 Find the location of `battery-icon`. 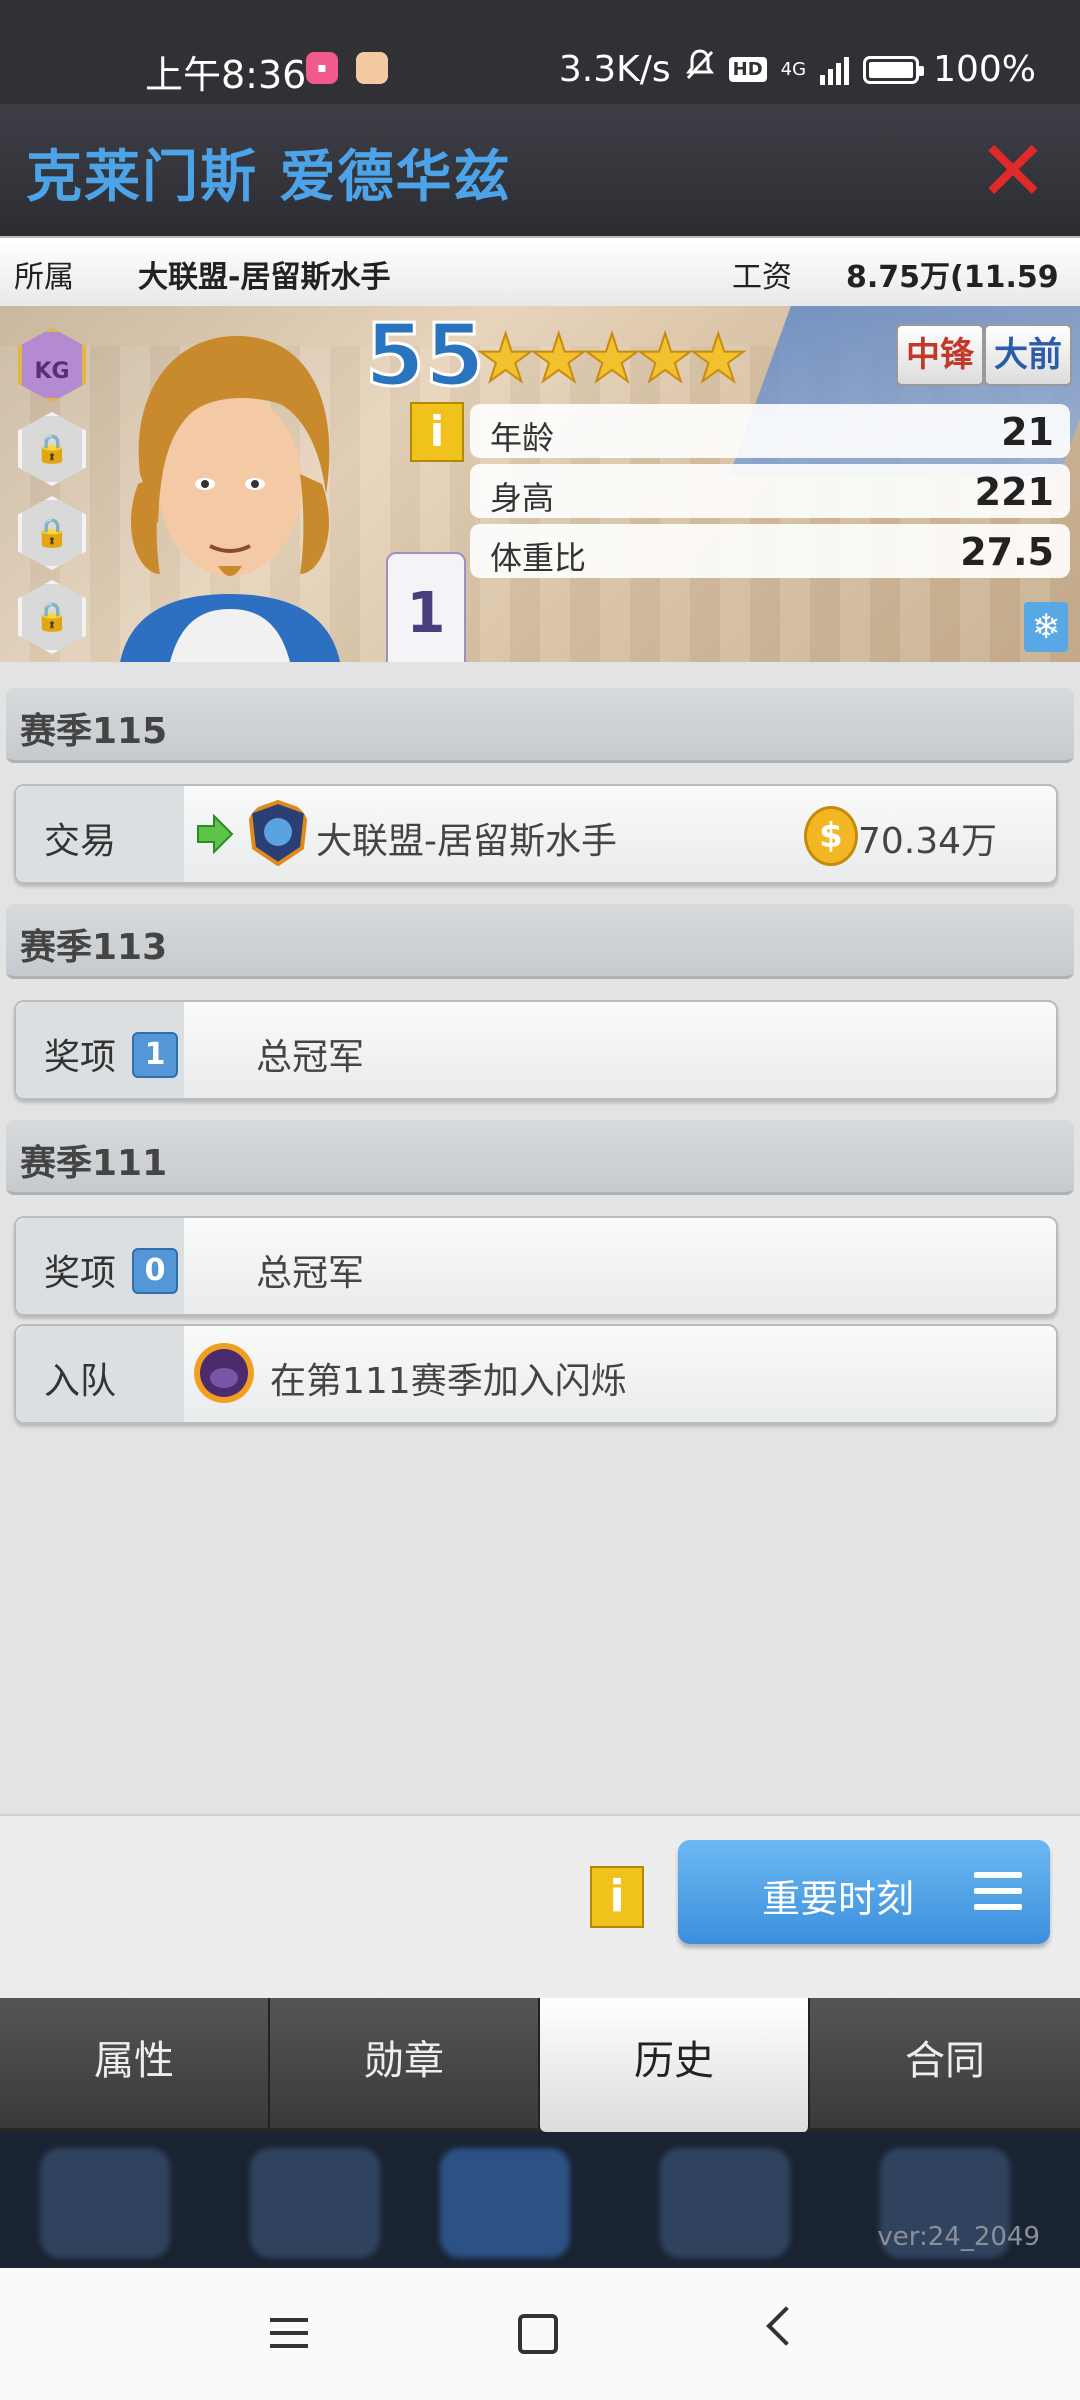

battery-icon is located at coordinates (894, 69).